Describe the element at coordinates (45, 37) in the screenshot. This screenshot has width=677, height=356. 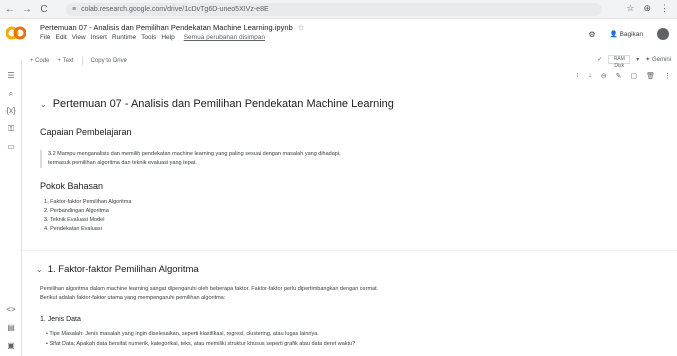
I see `menu-file: File` at that location.